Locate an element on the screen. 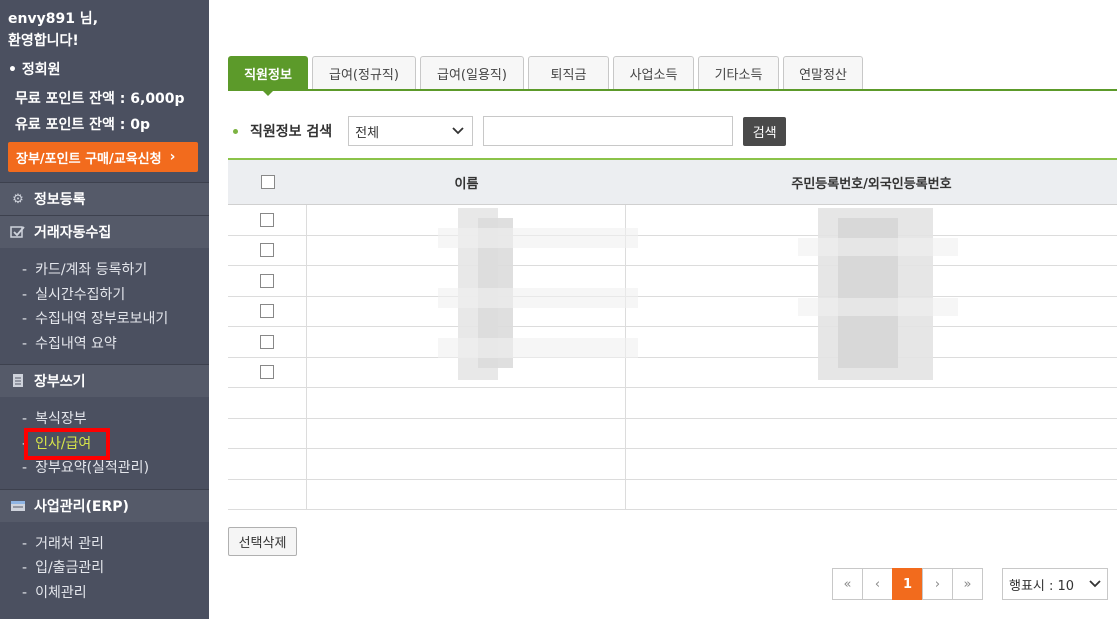 The height and width of the screenshot is (619, 1117). menu-erp: 사업관리(ERP) is located at coordinates (104, 505).